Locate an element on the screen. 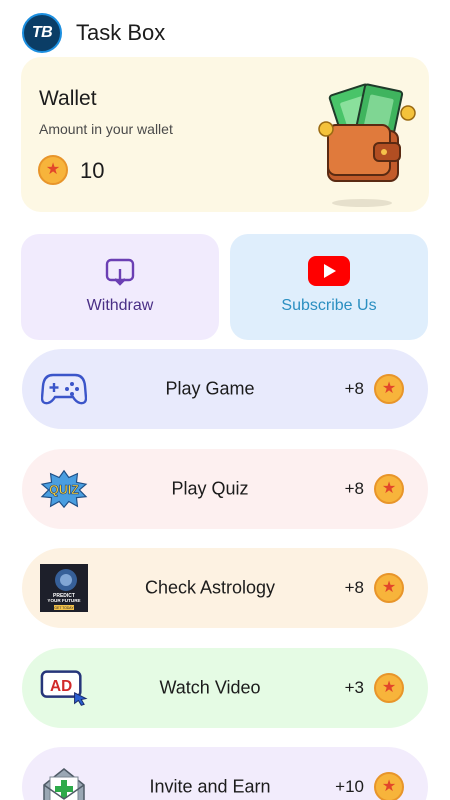 The height and width of the screenshot is (800, 450). subscribe-button: Subscribe Us is located at coordinates (329, 287).